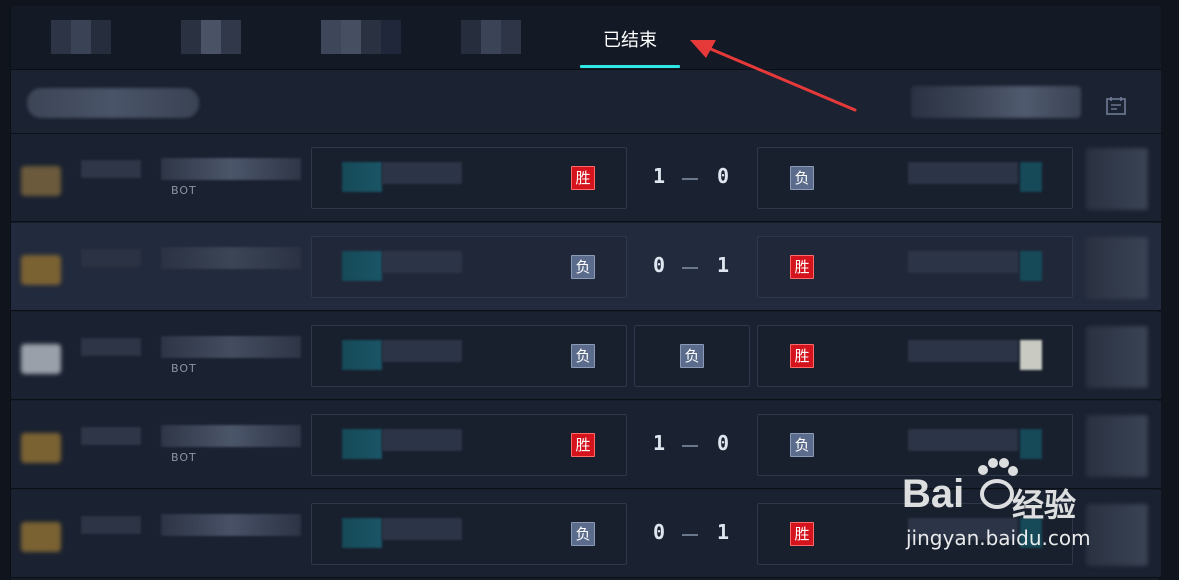 Image resolution: width=1179 pixels, height=580 pixels. I want to click on watermark-url: jingyan.baidu.com, so click(998, 538).